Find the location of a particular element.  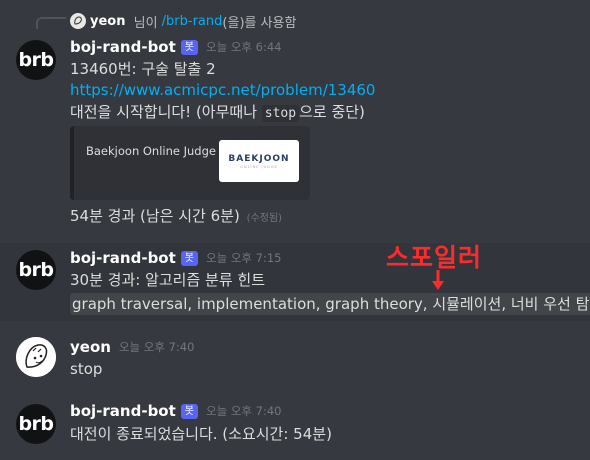

user-avatar is located at coordinates (36, 357).